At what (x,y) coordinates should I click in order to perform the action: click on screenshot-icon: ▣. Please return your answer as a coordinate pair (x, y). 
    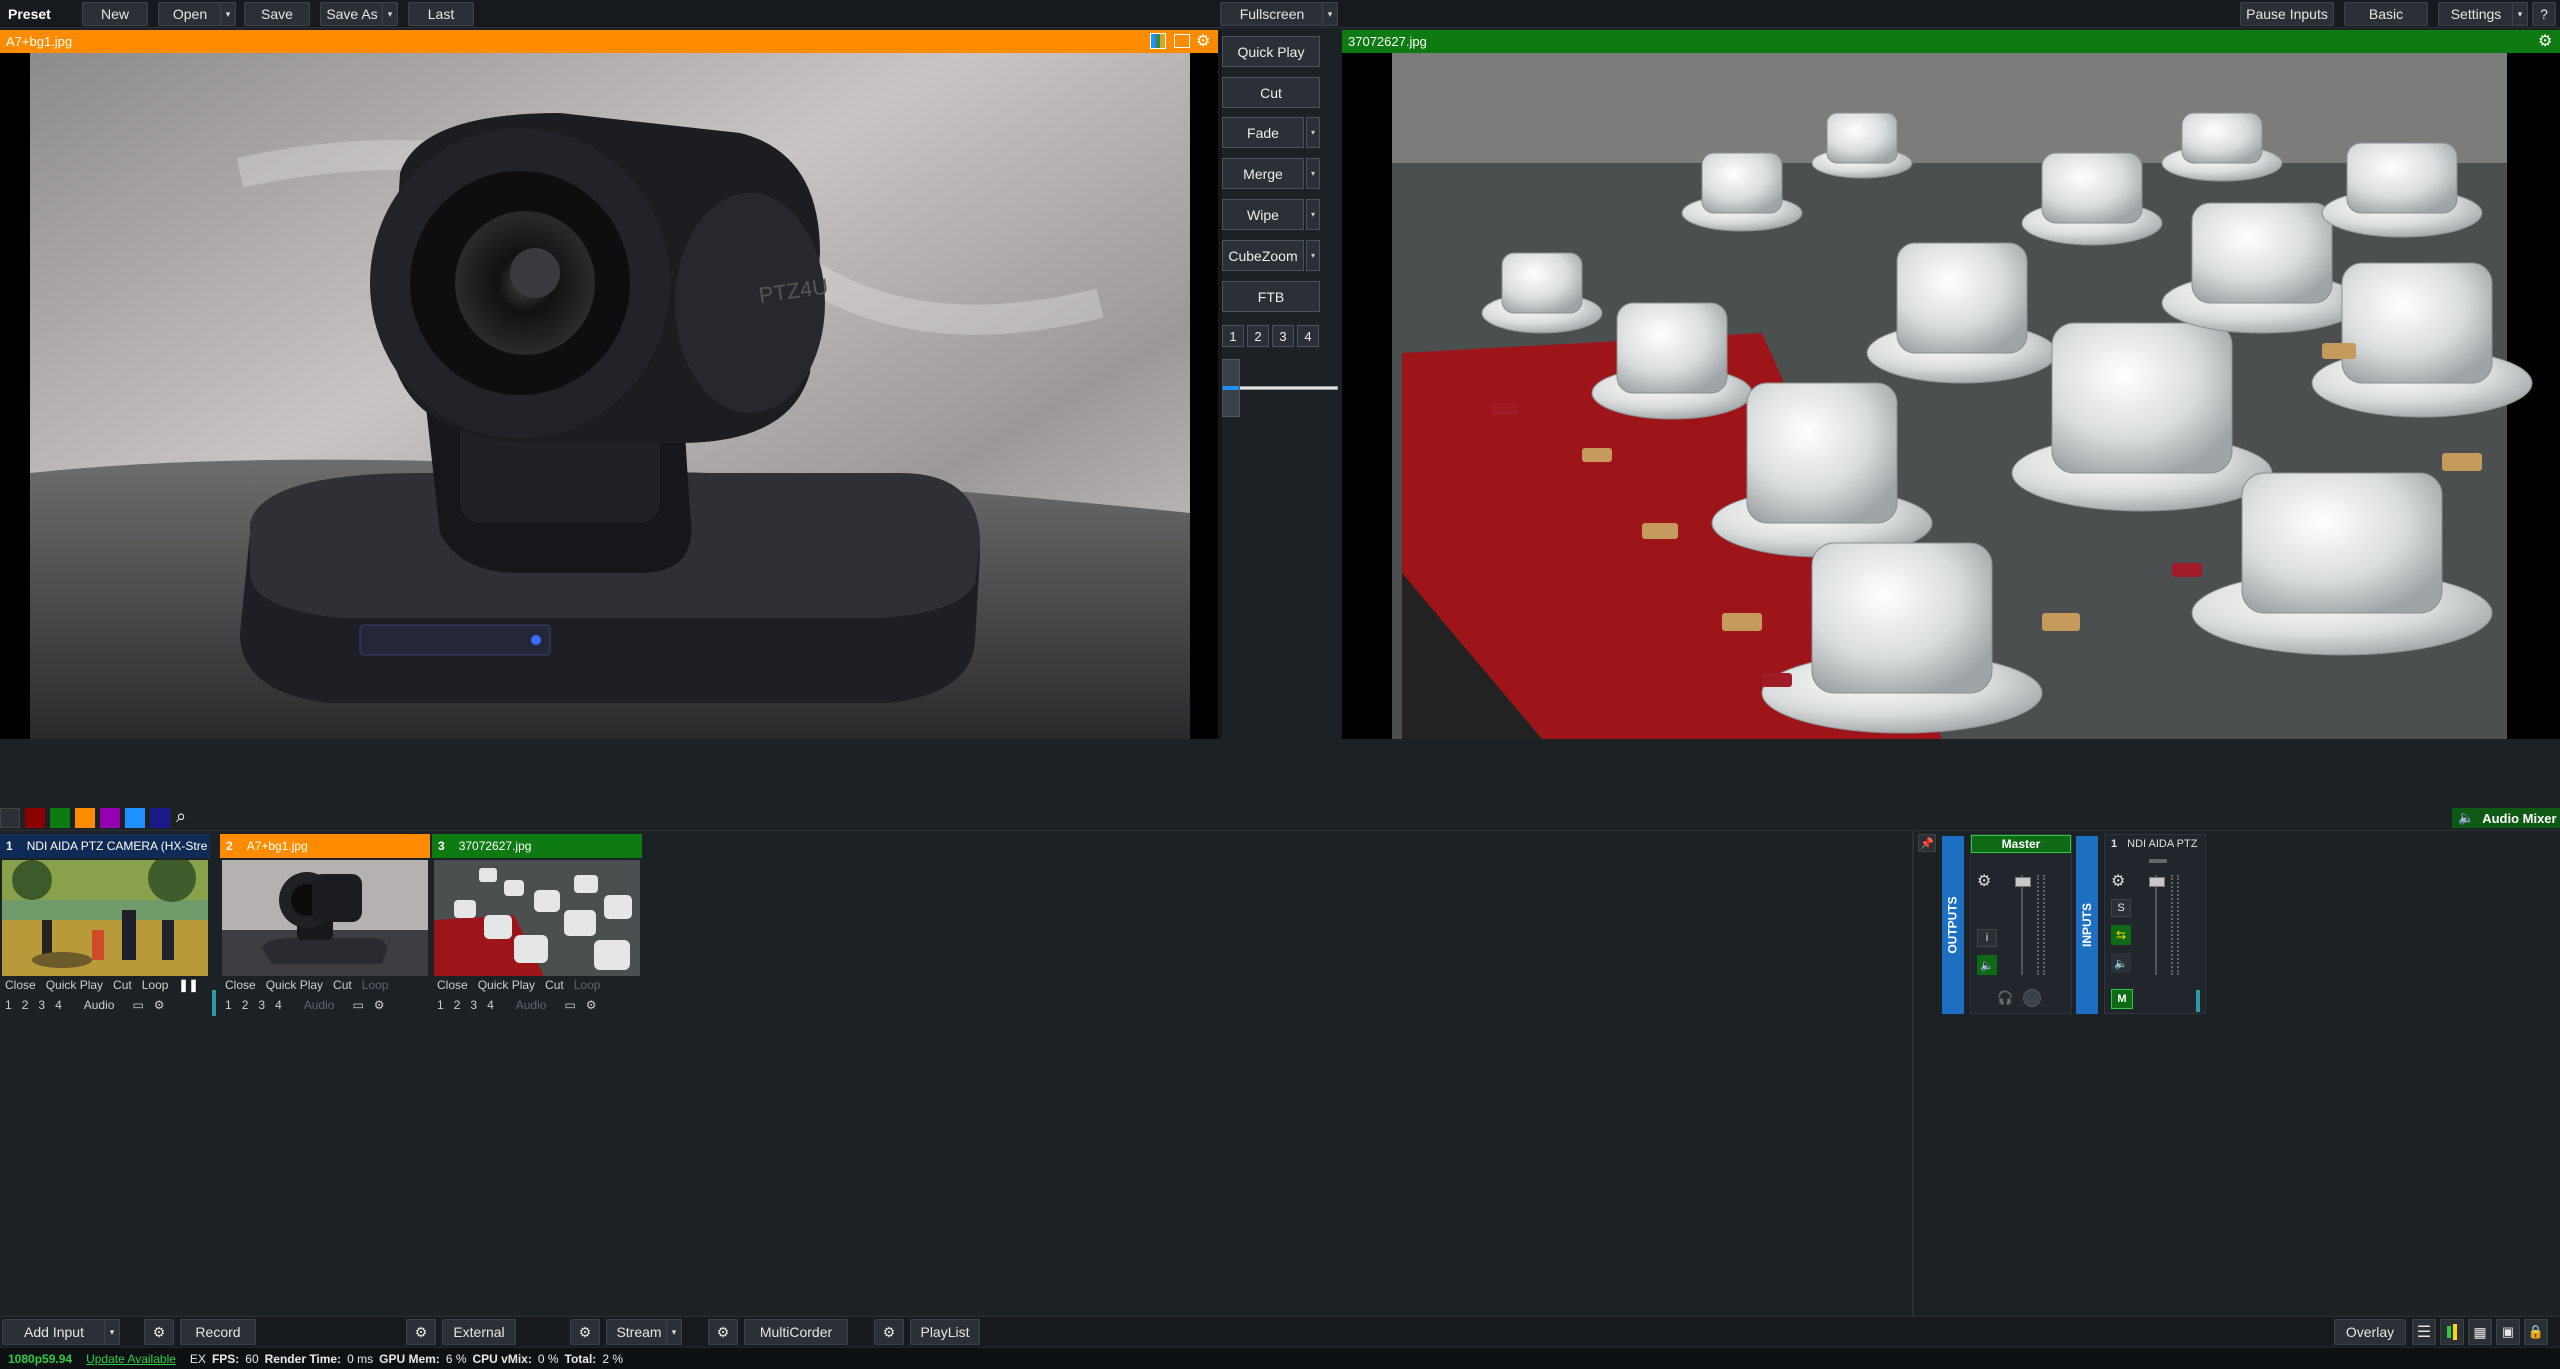
    Looking at the image, I should click on (2508, 1332).